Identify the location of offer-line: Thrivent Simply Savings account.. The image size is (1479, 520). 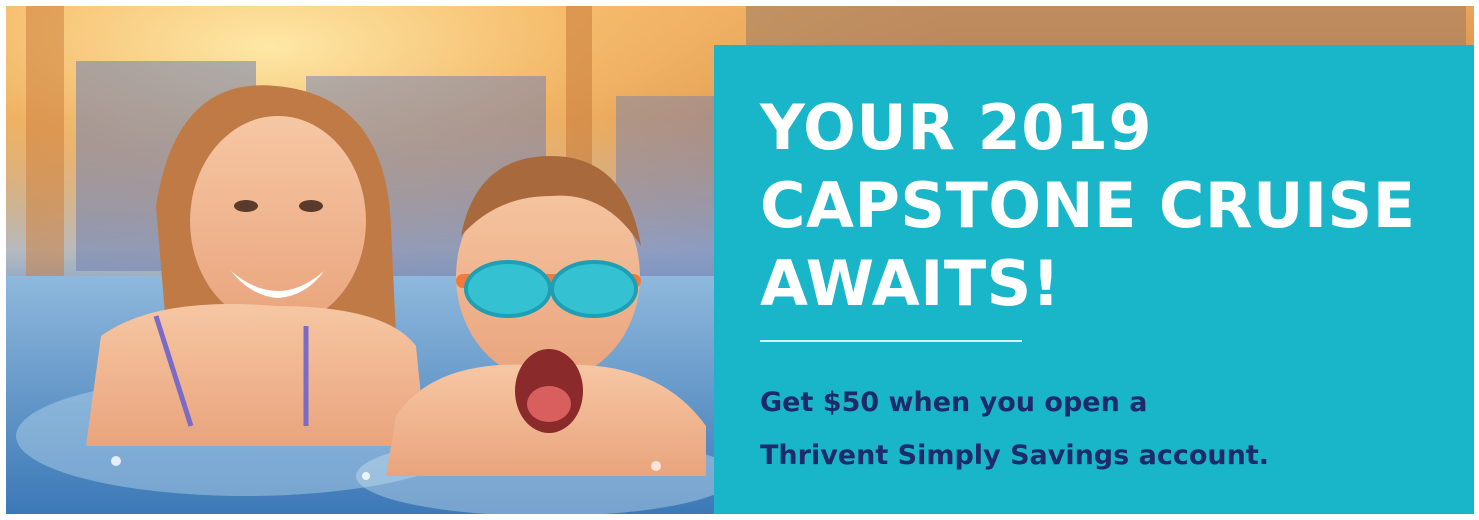
(1014, 455).